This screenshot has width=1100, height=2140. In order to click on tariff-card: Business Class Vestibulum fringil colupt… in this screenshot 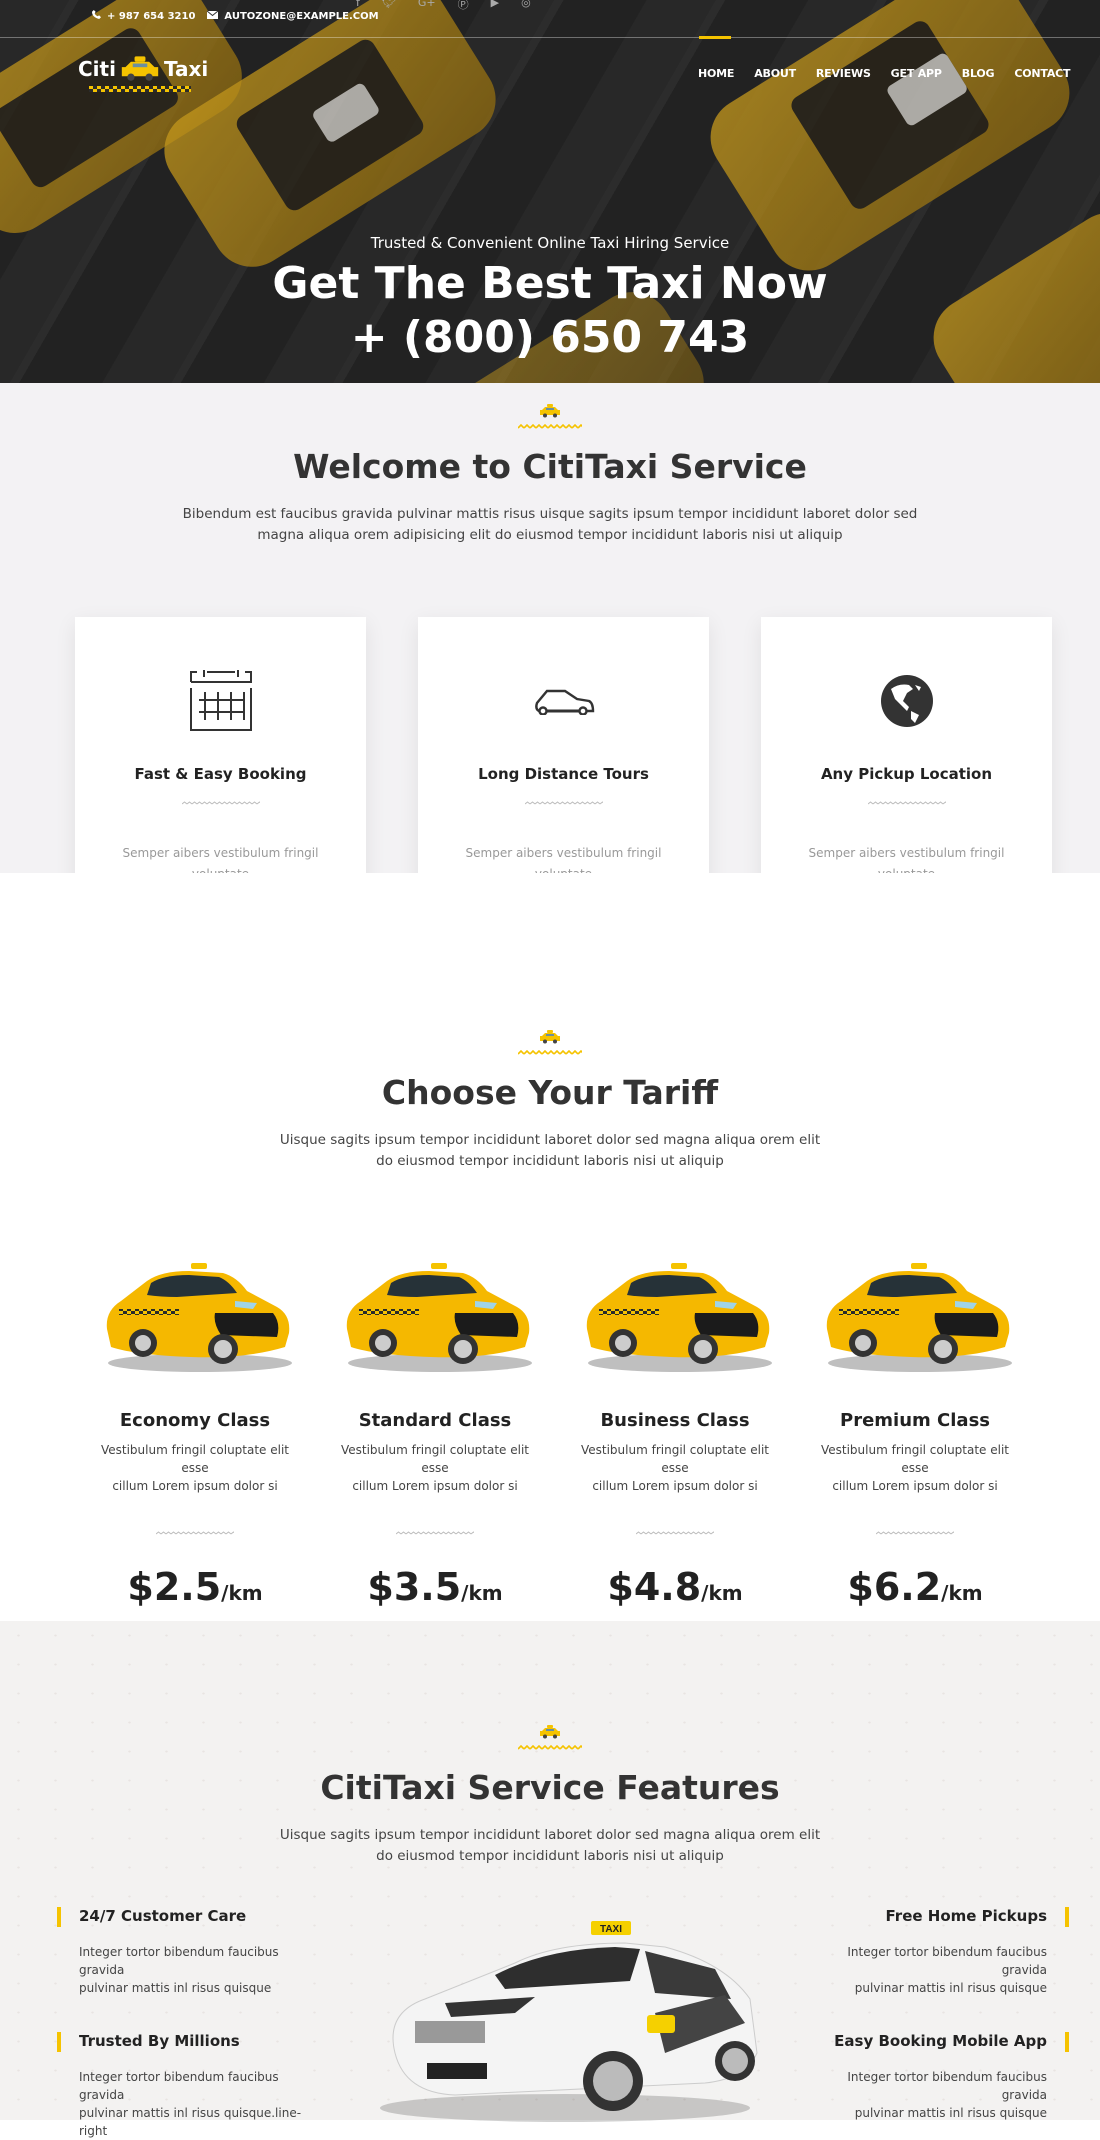, I will do `click(675, 1430)`.